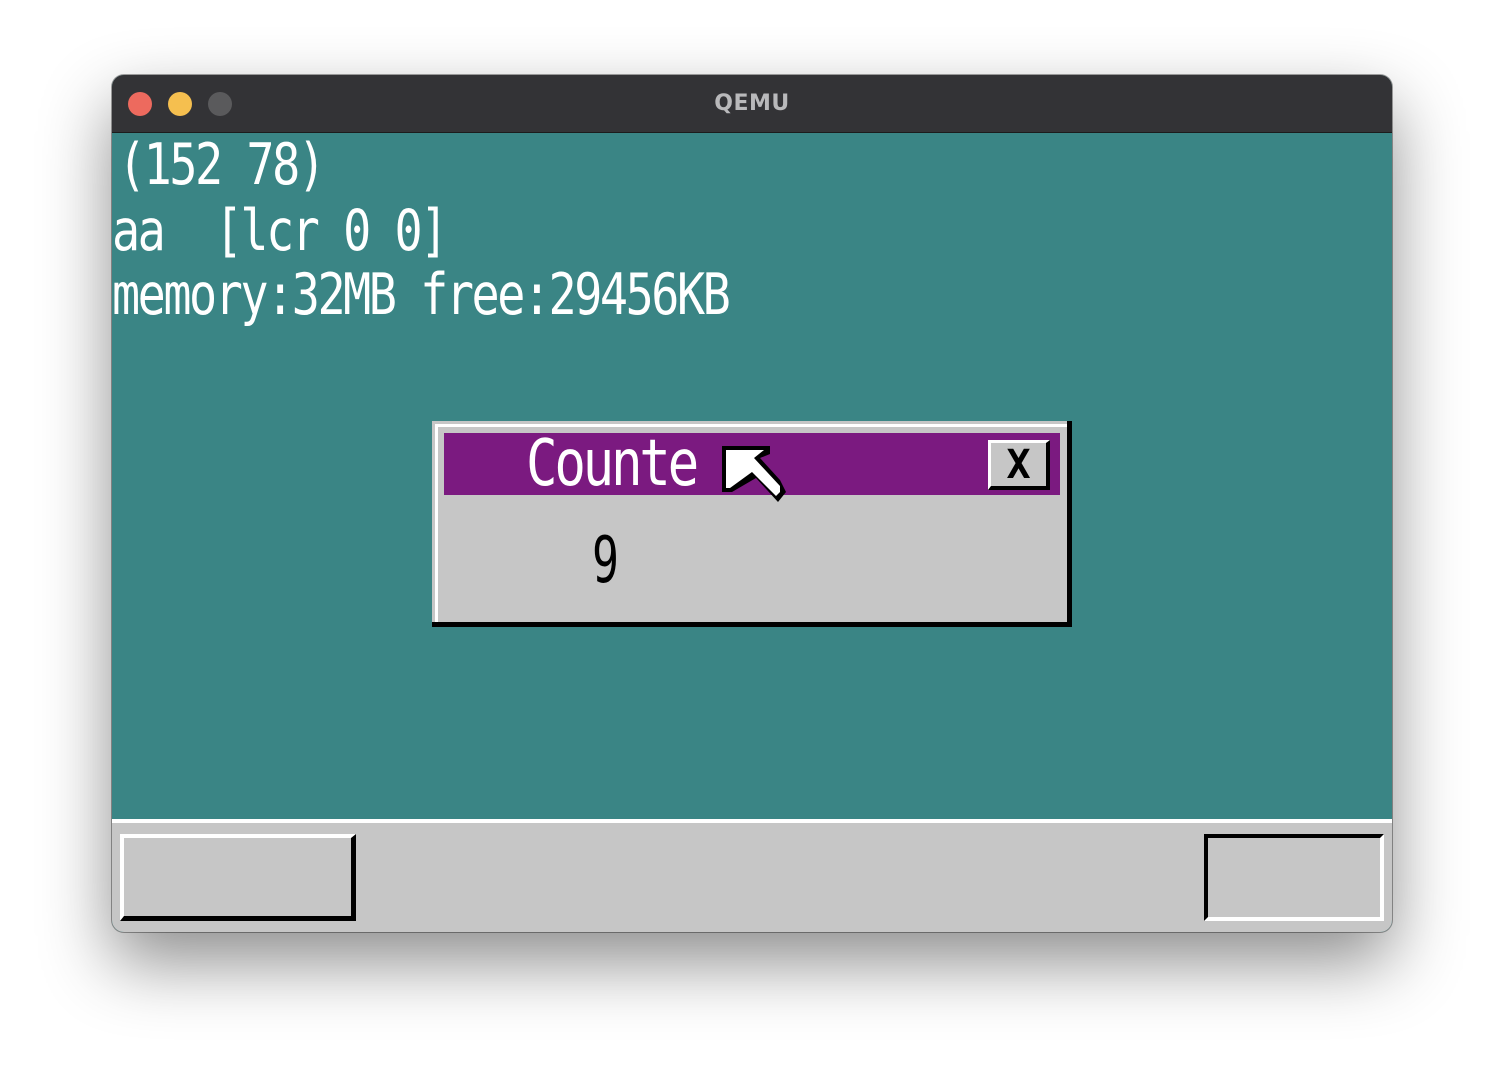 The height and width of the screenshot is (1080, 1504). I want to click on counter-close-button: X, so click(1019, 465).